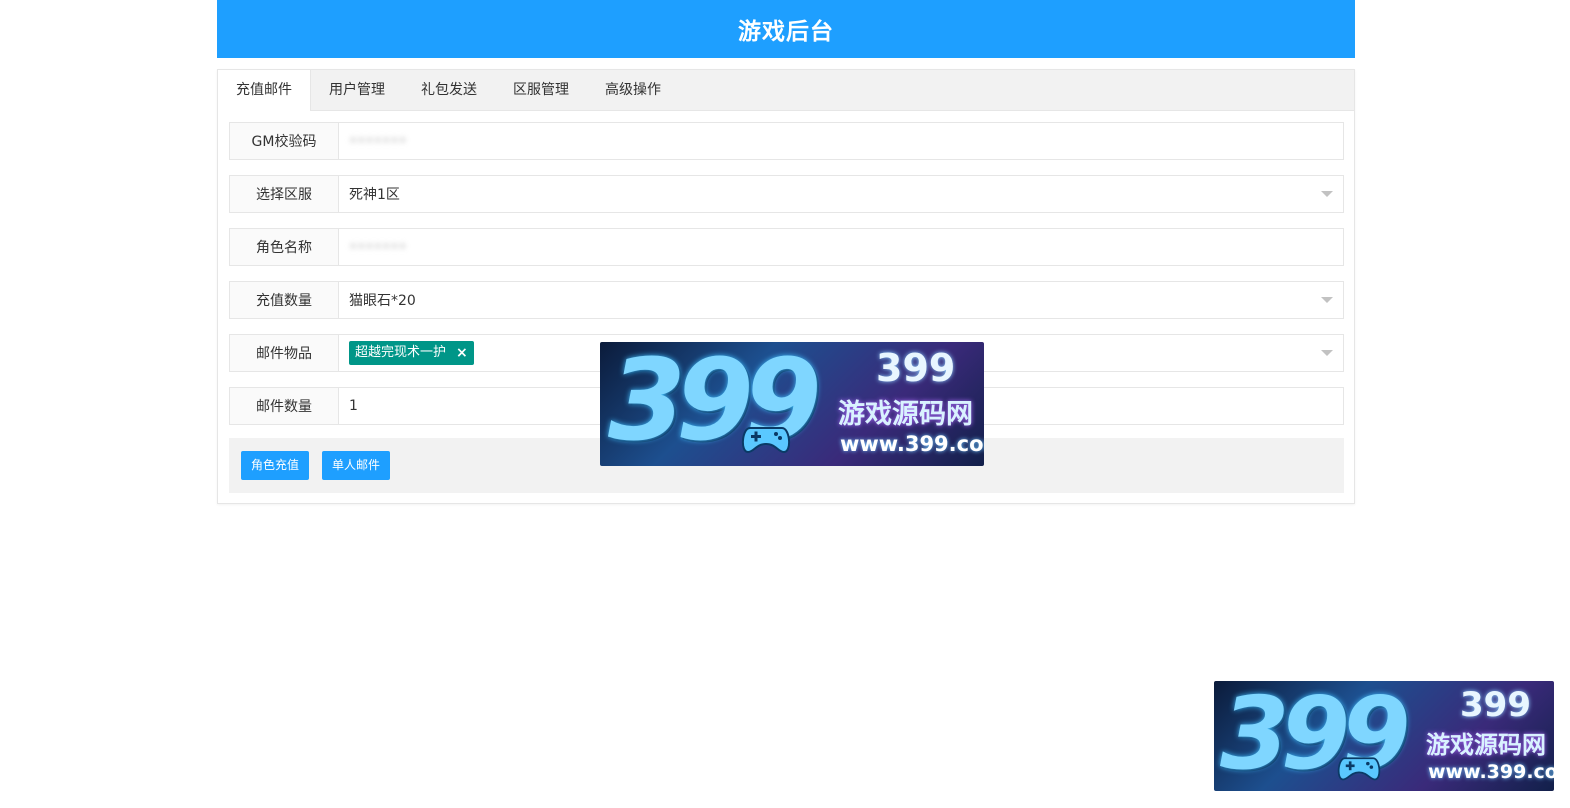 The height and width of the screenshot is (808, 1570). What do you see at coordinates (353, 406) in the screenshot?
I see `mail-count-value: 1` at bounding box center [353, 406].